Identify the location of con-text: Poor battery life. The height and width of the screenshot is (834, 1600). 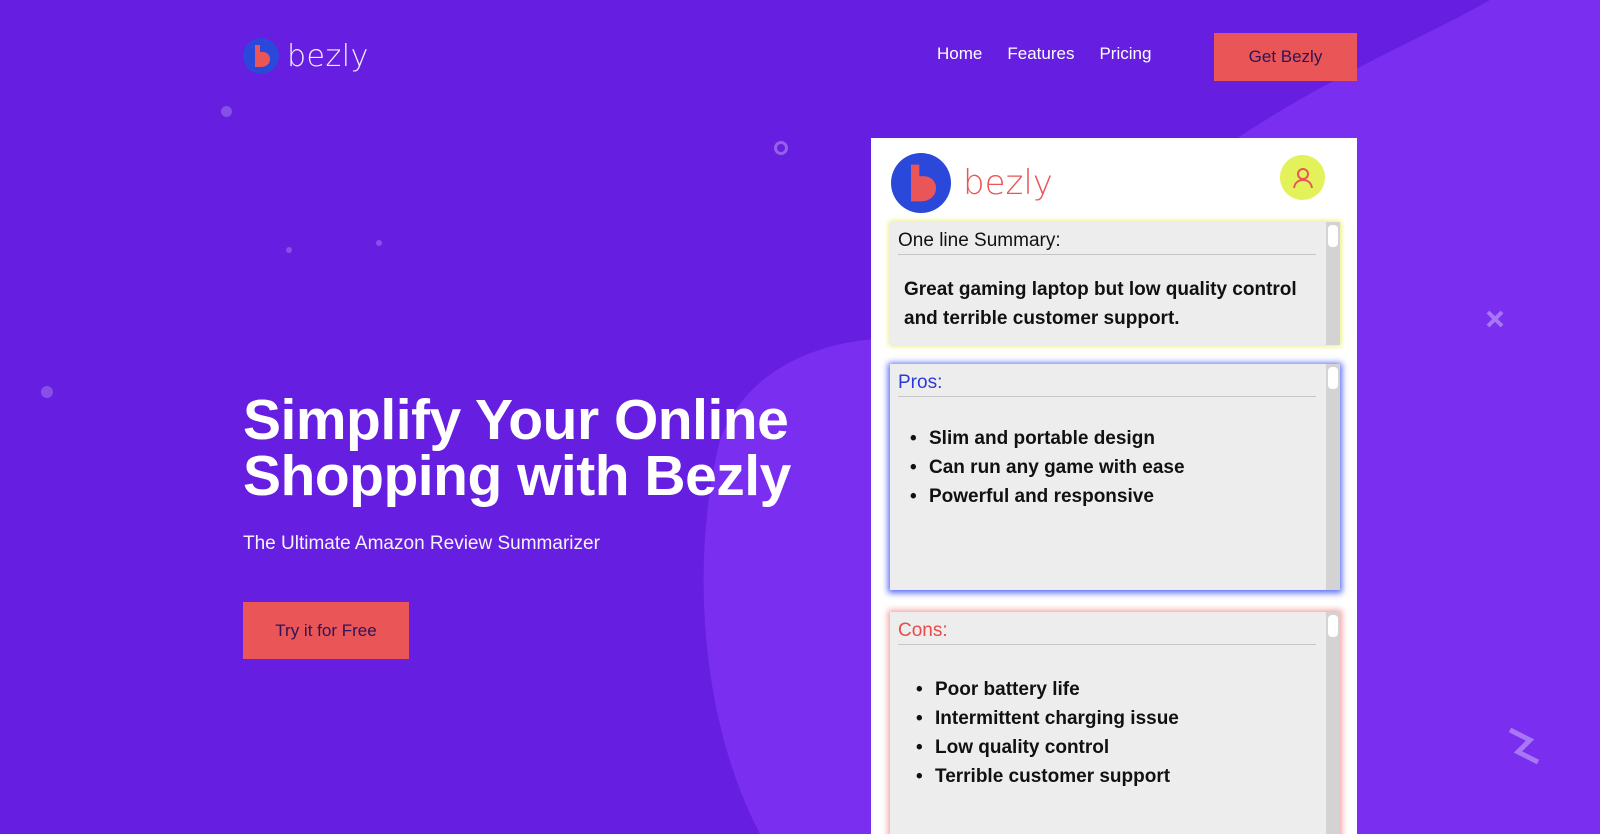
(1007, 689).